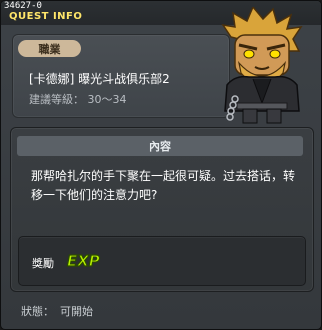 Image resolution: width=322 pixels, height=330 pixels. What do you see at coordinates (43, 263) in the screenshot?
I see `reward-label: 獎勵` at bounding box center [43, 263].